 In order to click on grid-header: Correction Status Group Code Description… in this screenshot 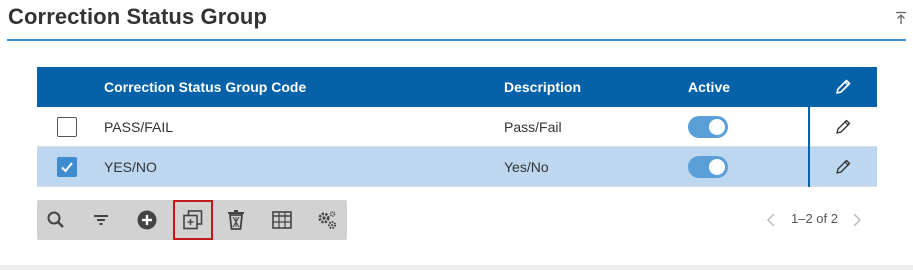, I will do `click(457, 87)`.